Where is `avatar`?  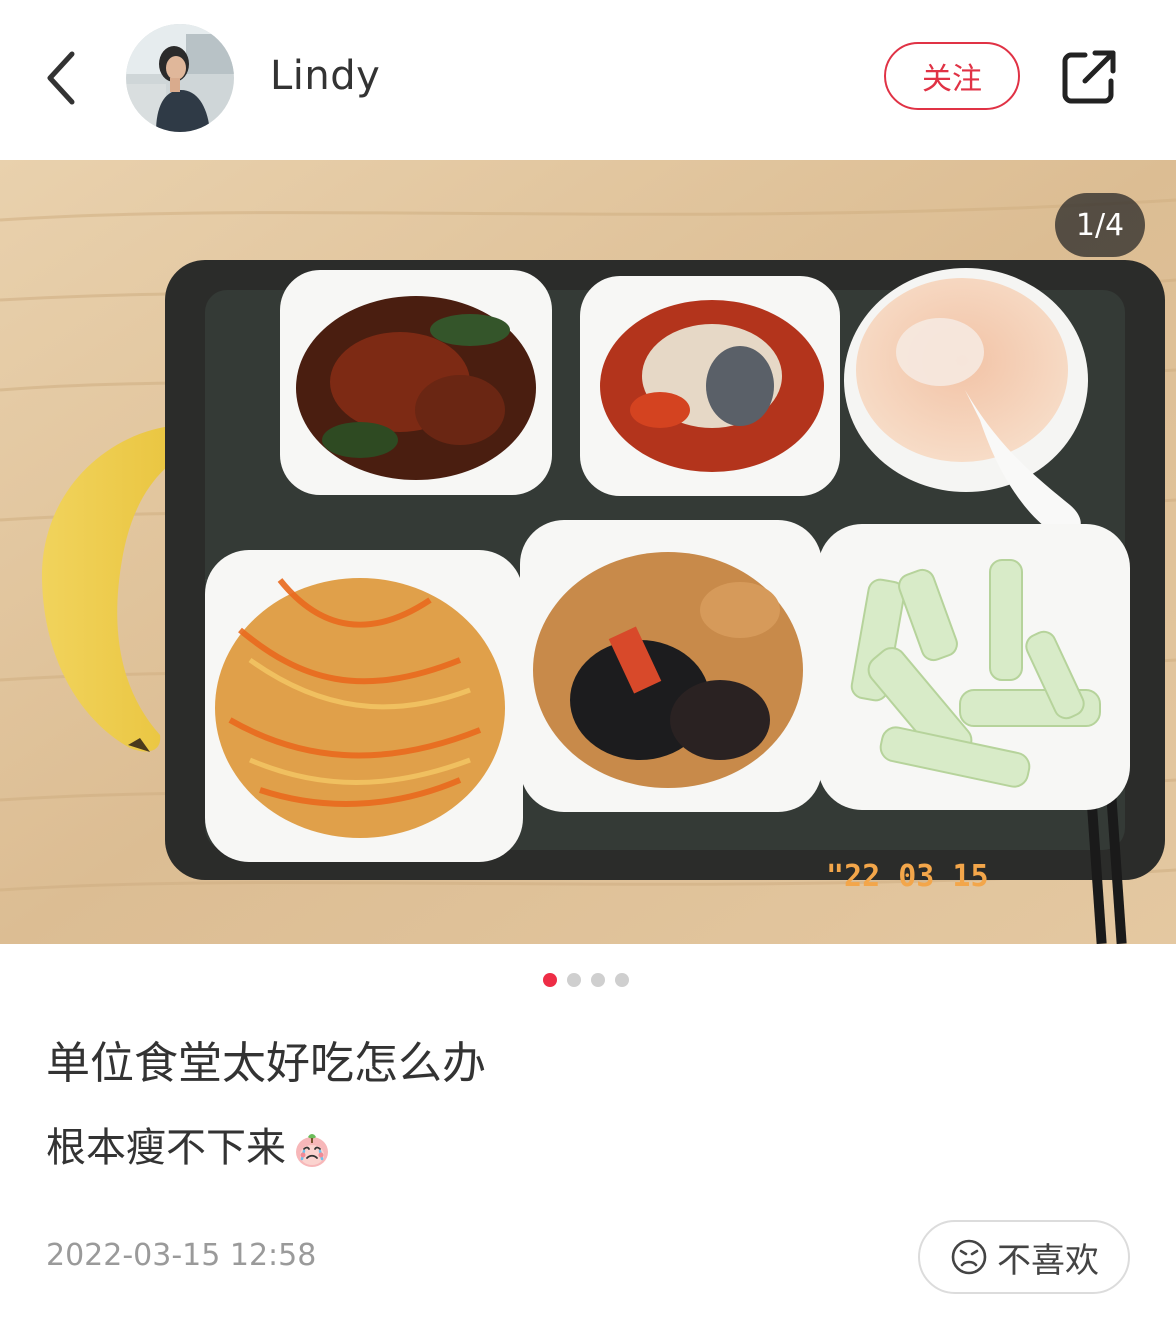 avatar is located at coordinates (180, 78).